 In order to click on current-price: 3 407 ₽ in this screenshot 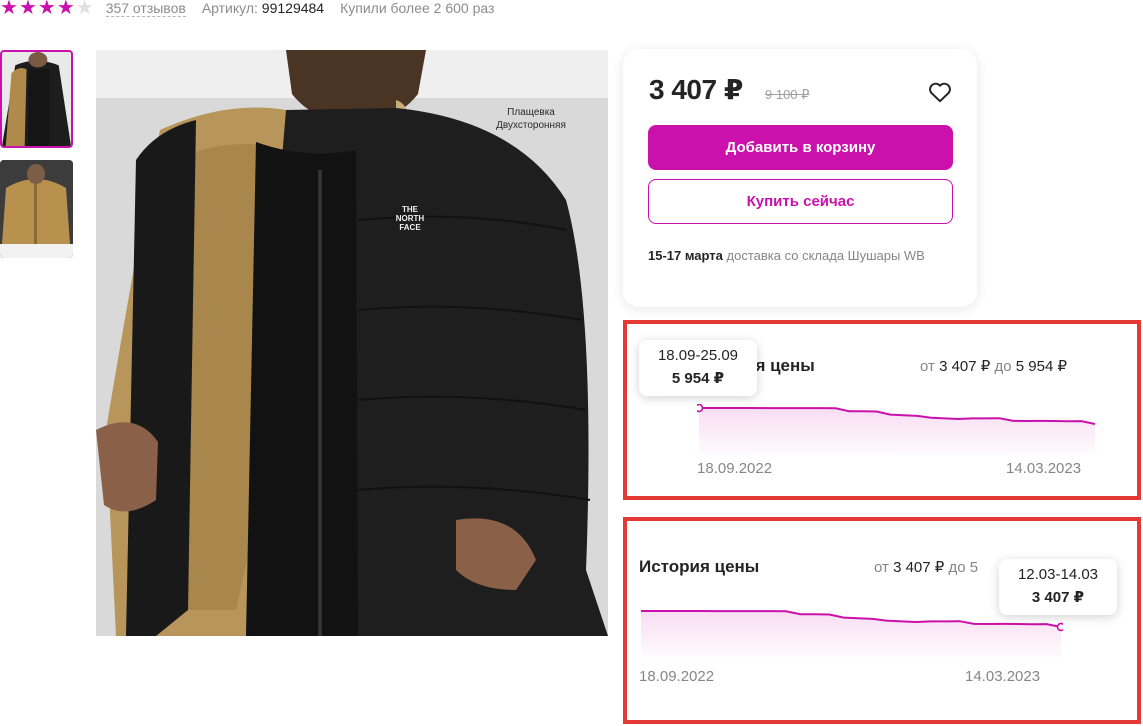, I will do `click(696, 89)`.